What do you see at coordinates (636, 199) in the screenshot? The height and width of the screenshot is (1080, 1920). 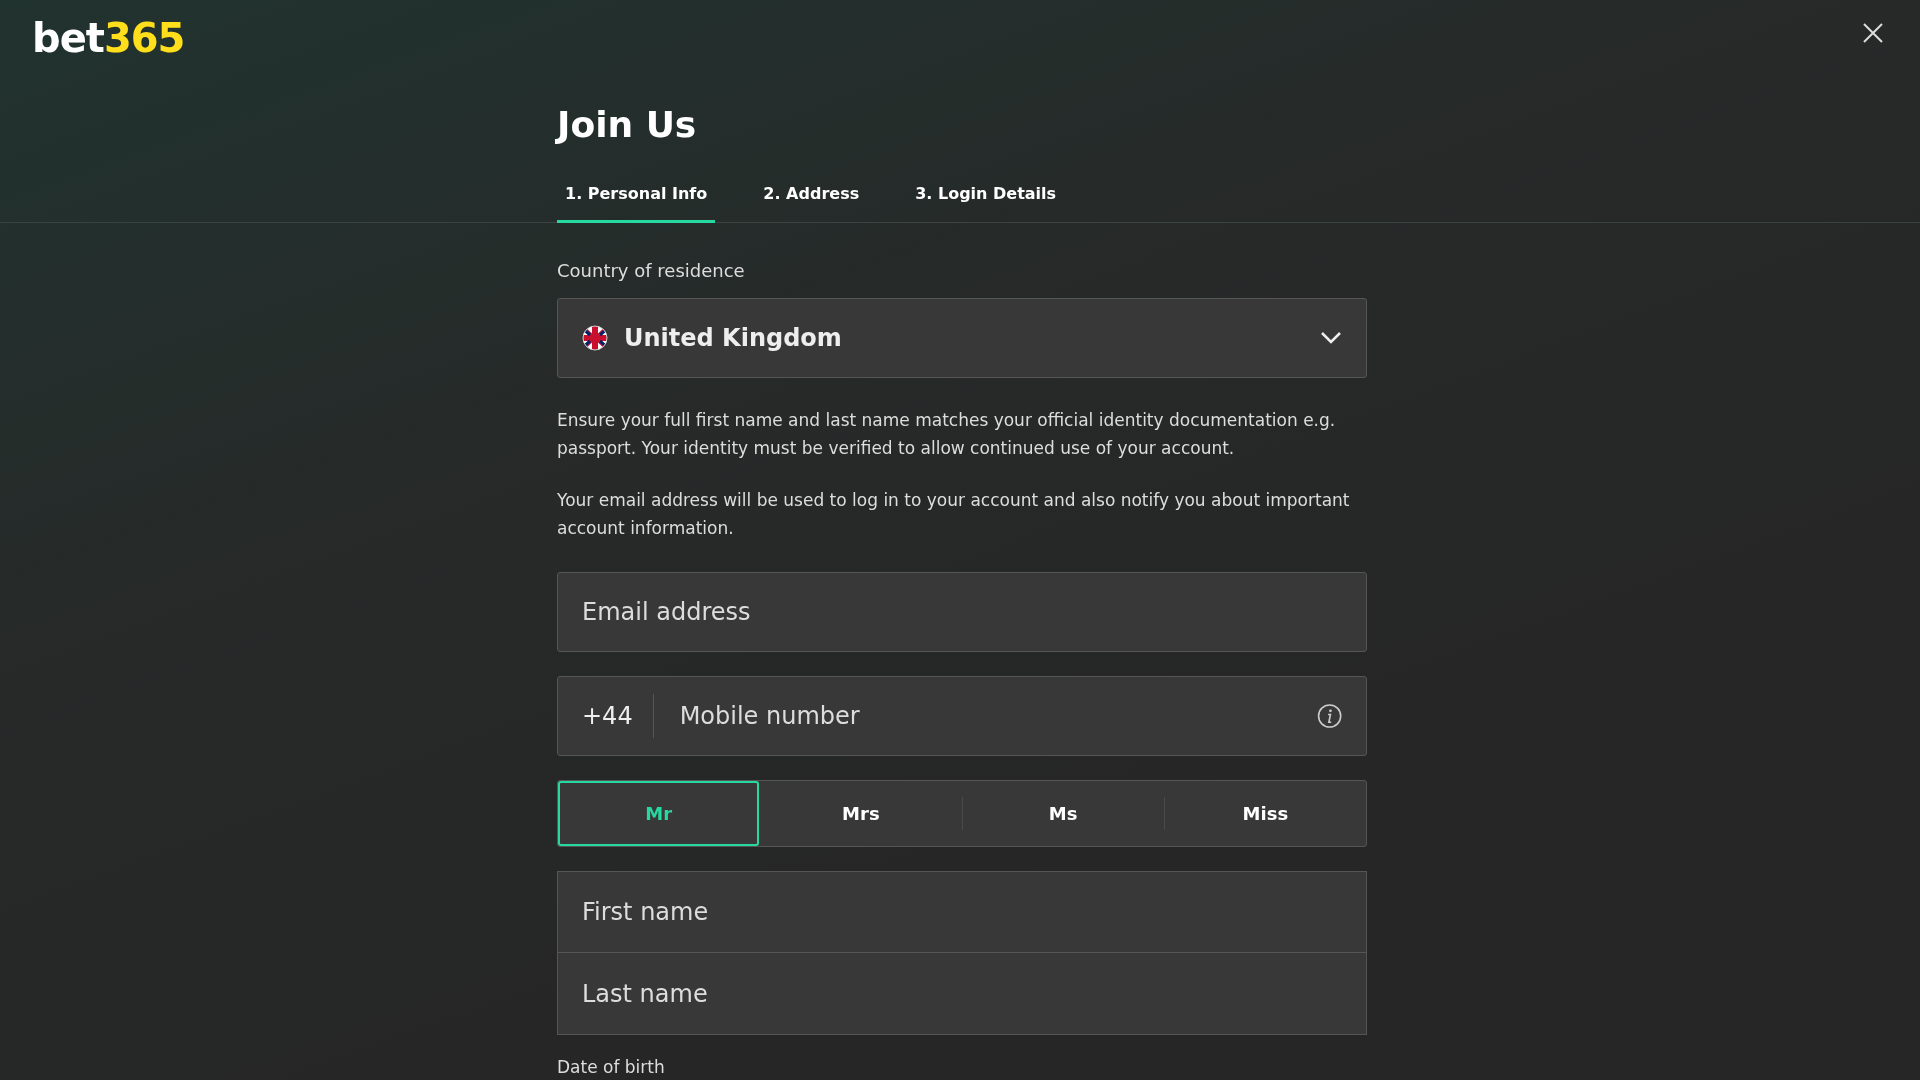 I see `step-tab: 1. Personal Info` at bounding box center [636, 199].